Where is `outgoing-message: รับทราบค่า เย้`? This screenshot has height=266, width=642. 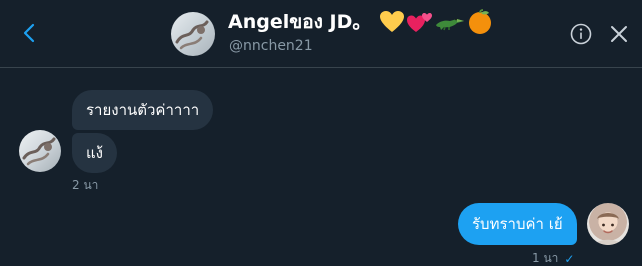 outgoing-message: รับทราบค่า เย้ is located at coordinates (517, 224).